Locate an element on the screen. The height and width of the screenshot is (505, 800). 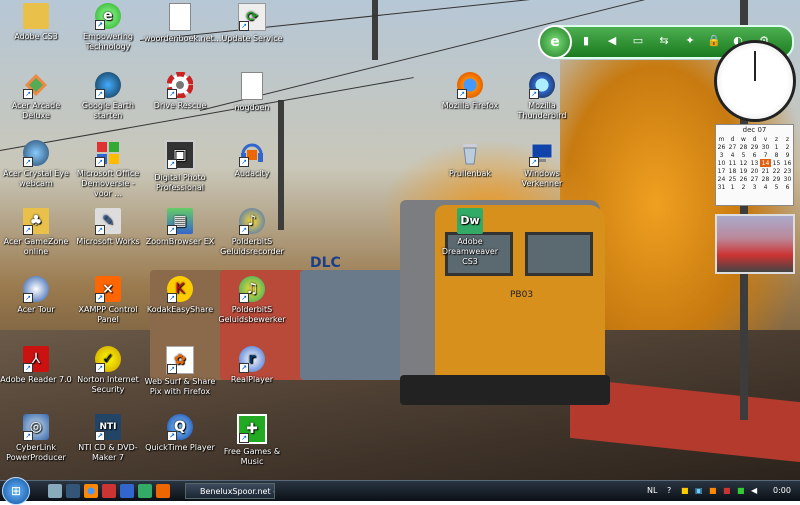
calendar-day: 7 is located at coordinates (765, 155).